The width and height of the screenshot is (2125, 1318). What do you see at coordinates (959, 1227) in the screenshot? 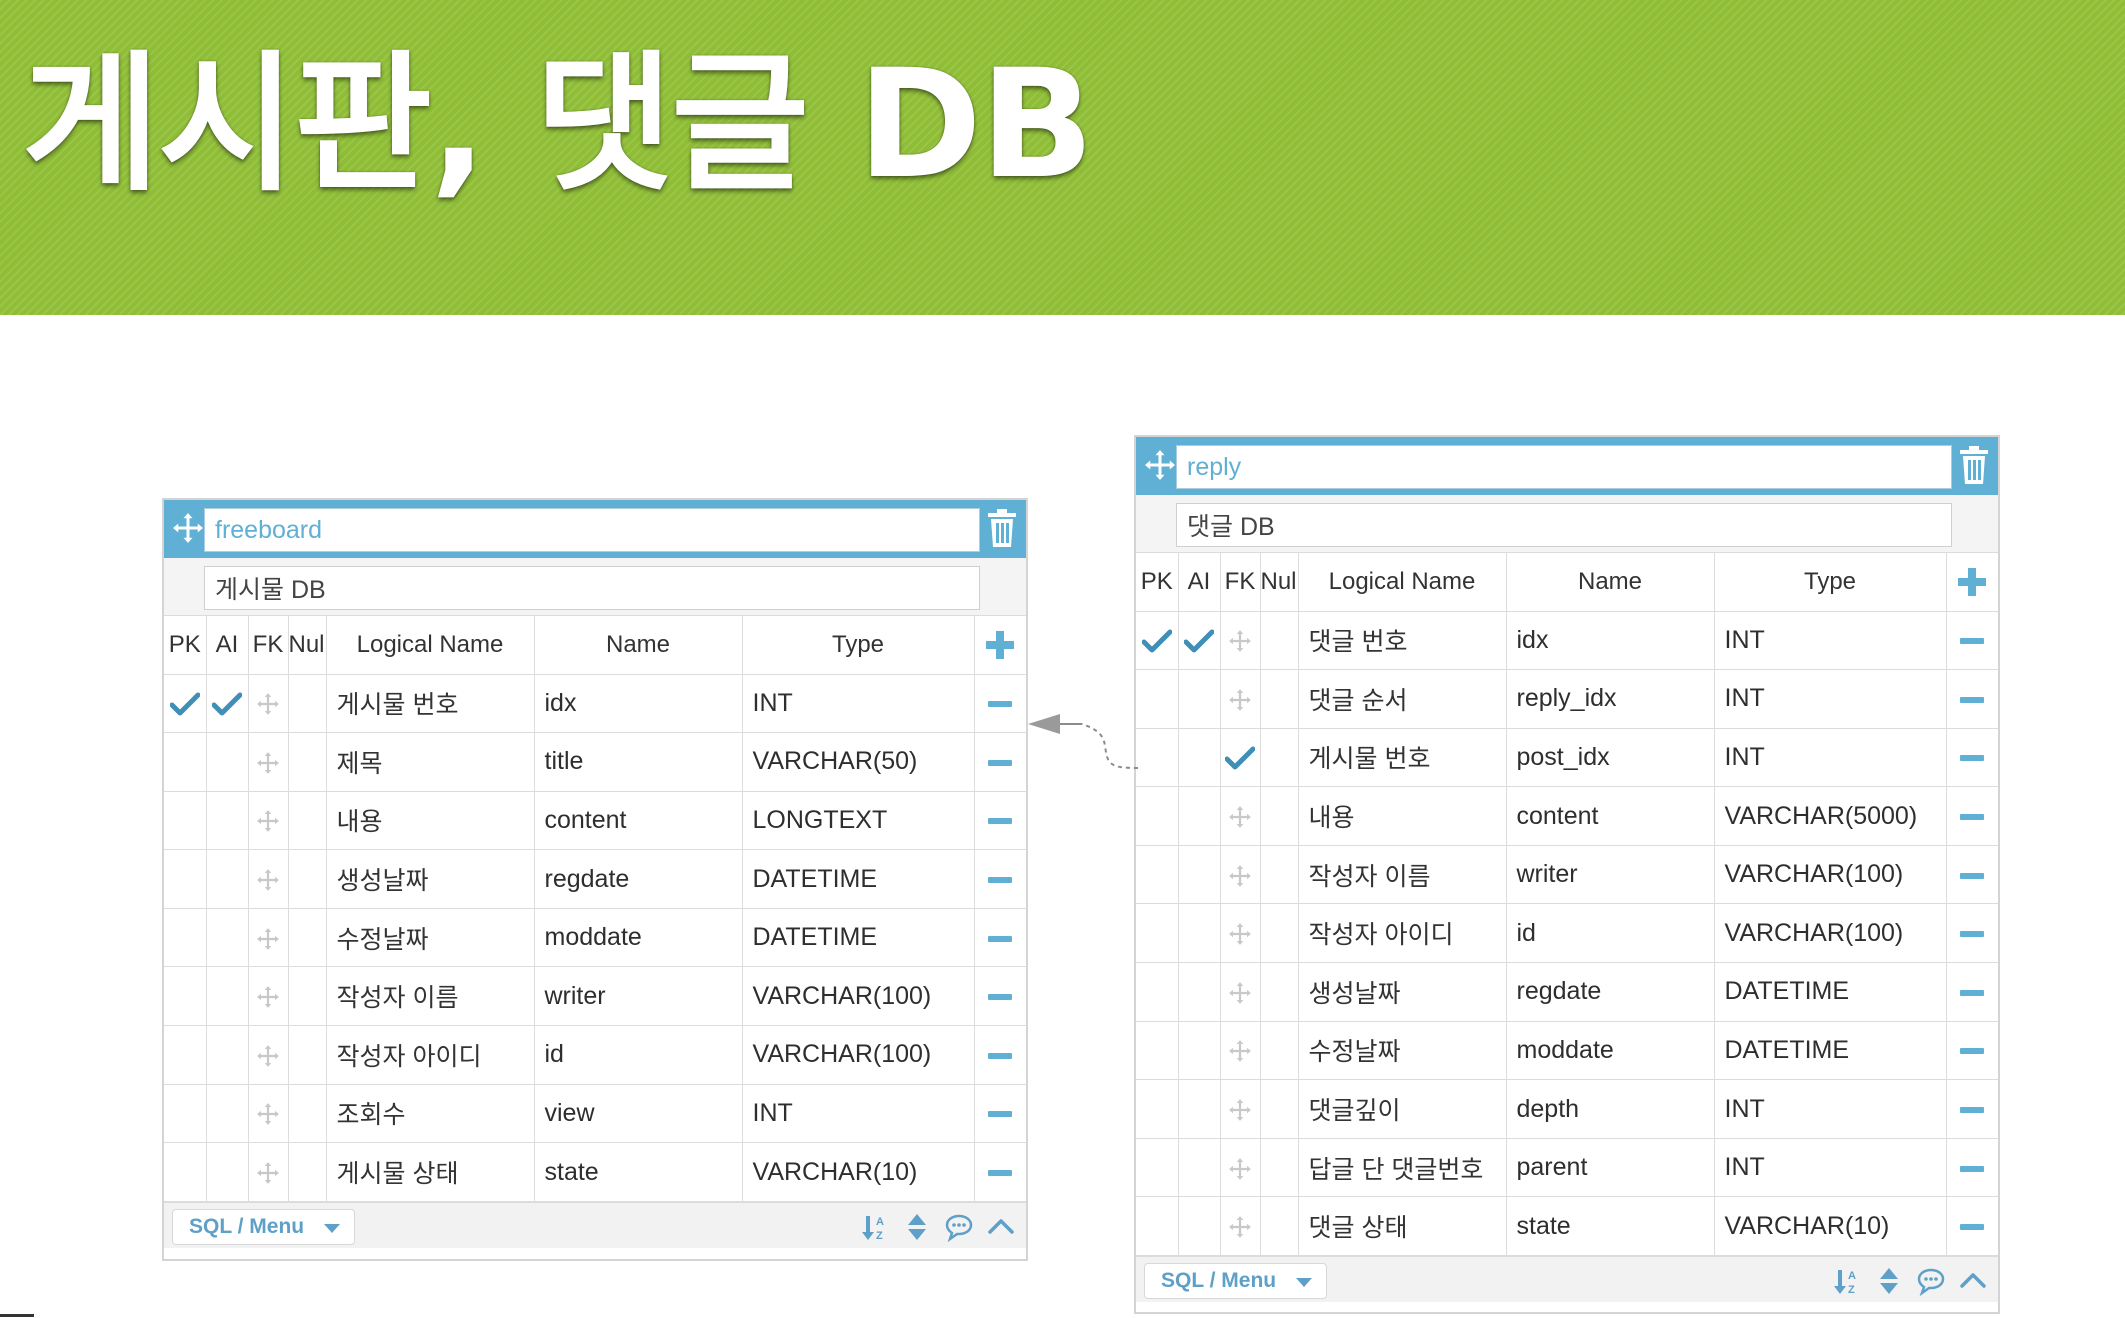
I see `comment-icon` at bounding box center [959, 1227].